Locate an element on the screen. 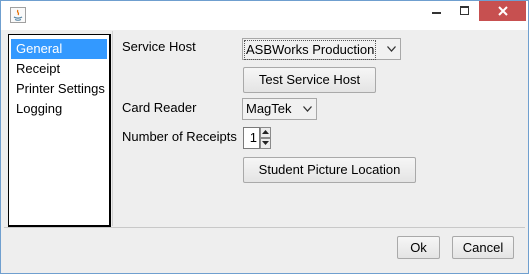 This screenshot has width=529, height=274. spinner-down-icon is located at coordinates (265, 143).